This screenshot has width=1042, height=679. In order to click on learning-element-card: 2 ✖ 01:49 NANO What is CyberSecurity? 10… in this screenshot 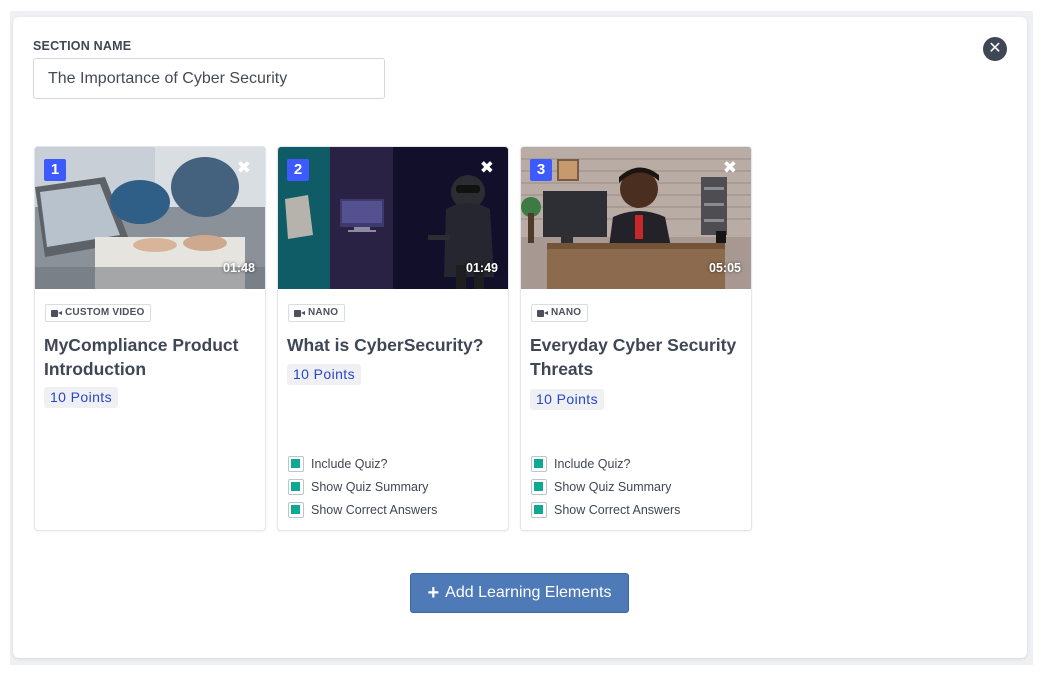, I will do `click(393, 338)`.